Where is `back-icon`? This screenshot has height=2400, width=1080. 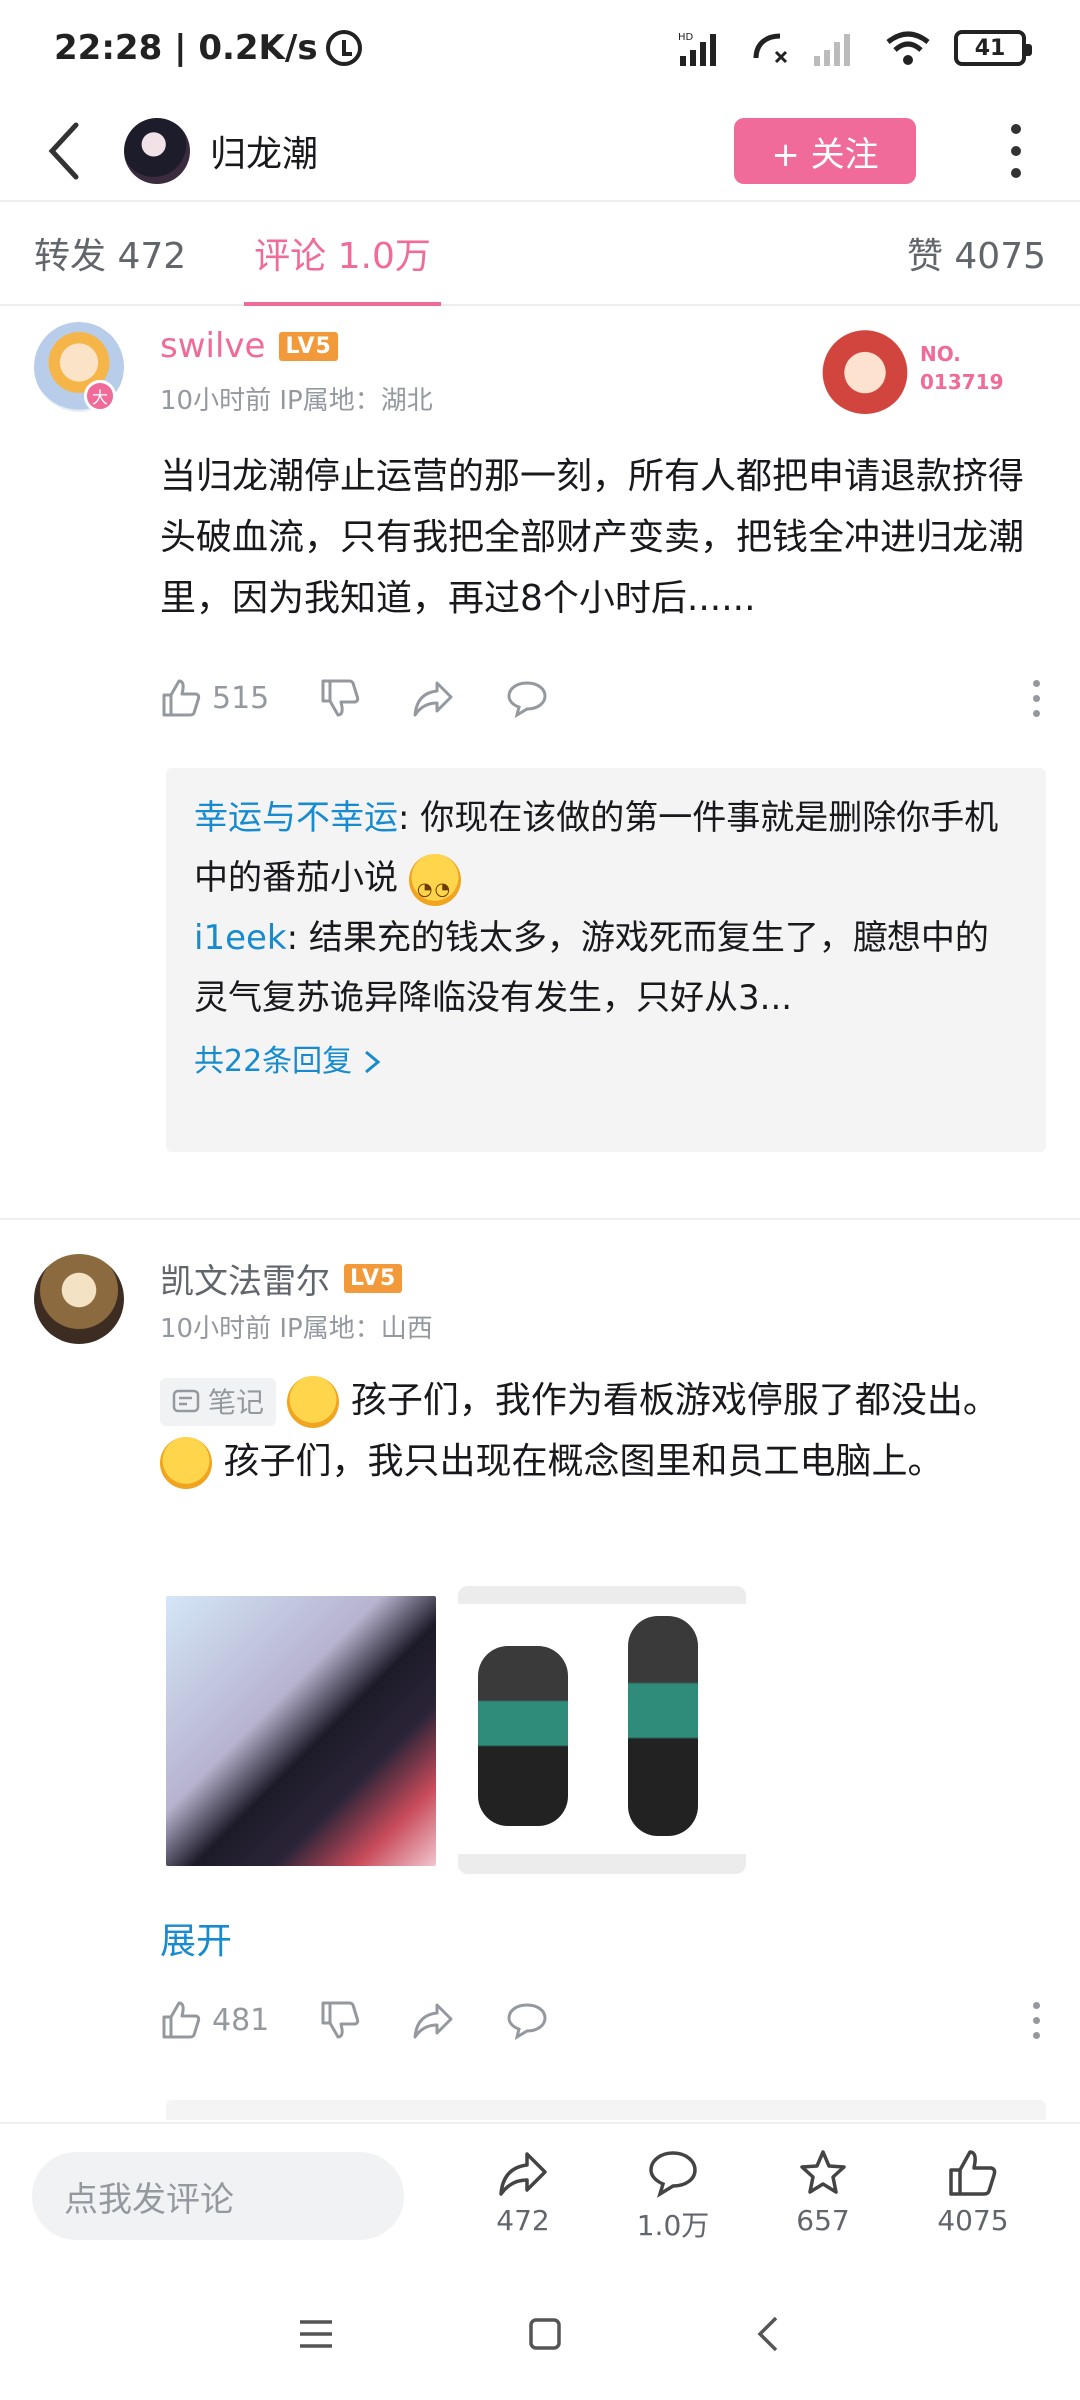 back-icon is located at coordinates (769, 2334).